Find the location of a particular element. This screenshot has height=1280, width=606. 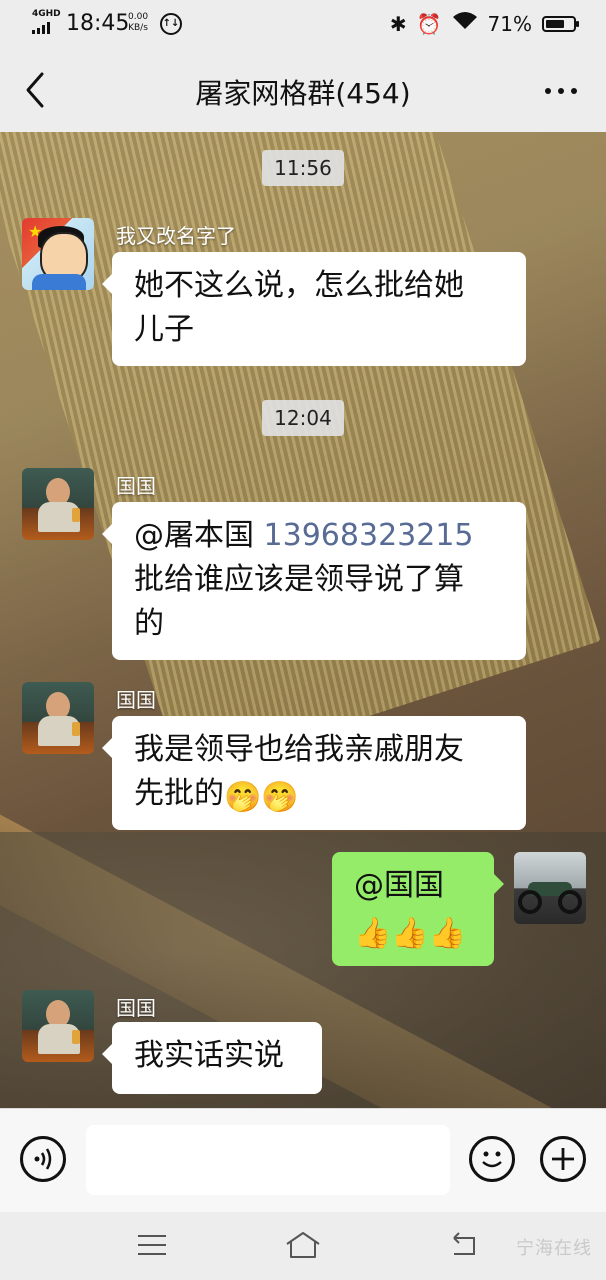

message-text-line: 批给谁应该是领导说了算 is located at coordinates (299, 579).